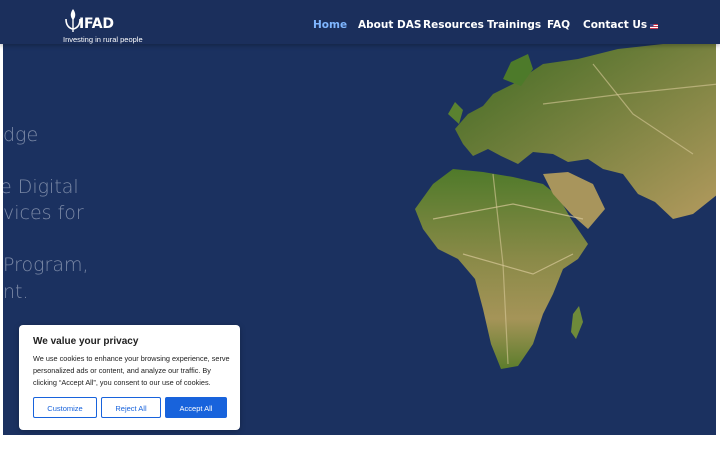 The image size is (720, 450). What do you see at coordinates (46, 265) in the screenshot?
I see `hero-text-line: Program,` at bounding box center [46, 265].